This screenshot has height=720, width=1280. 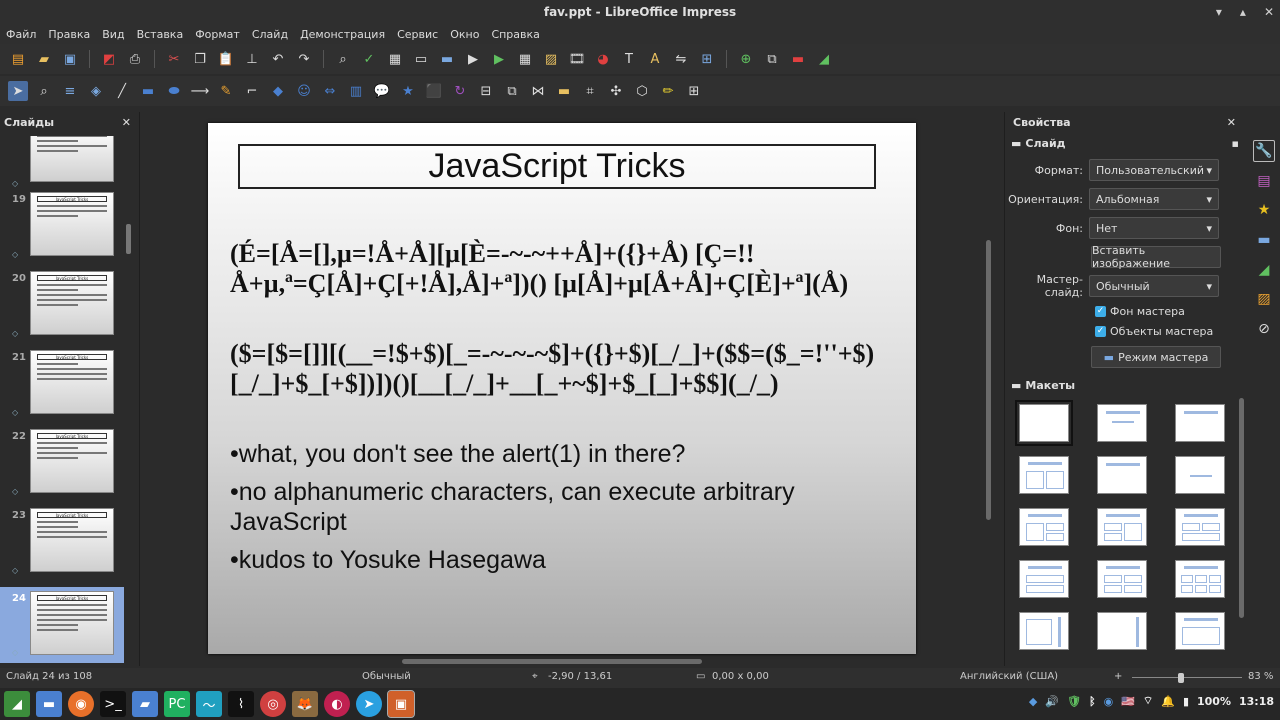 What do you see at coordinates (577, 59) in the screenshot?
I see `media-icon: 🎞` at bounding box center [577, 59].